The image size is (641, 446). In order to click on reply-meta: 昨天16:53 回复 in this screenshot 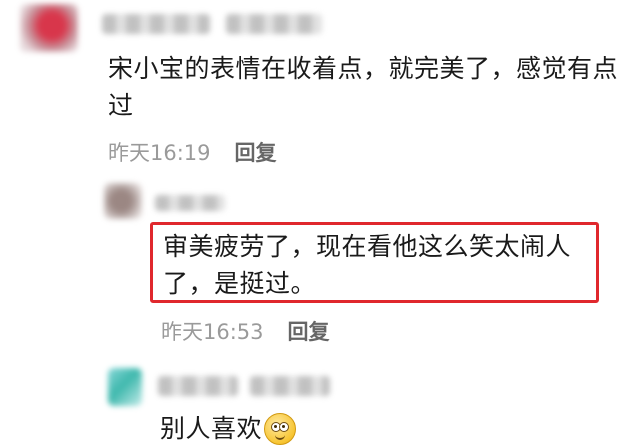, I will do `click(245, 331)`.